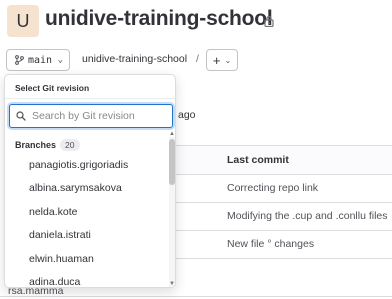 Image resolution: width=392 pixels, height=299 pixels. Describe the element at coordinates (172, 162) in the screenshot. I see `scrollbar-thumb` at that location.